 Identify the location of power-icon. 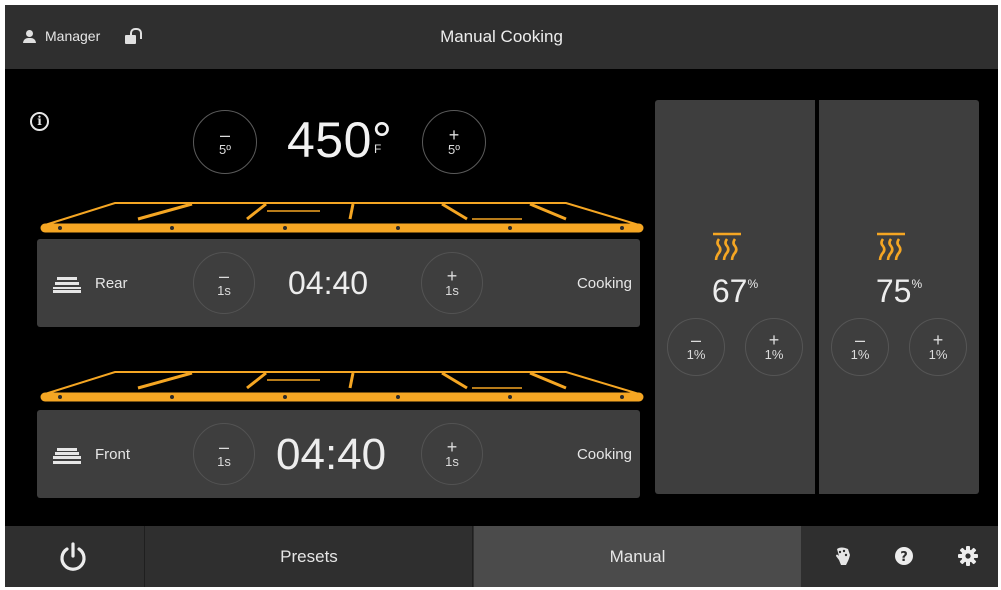
(73, 556).